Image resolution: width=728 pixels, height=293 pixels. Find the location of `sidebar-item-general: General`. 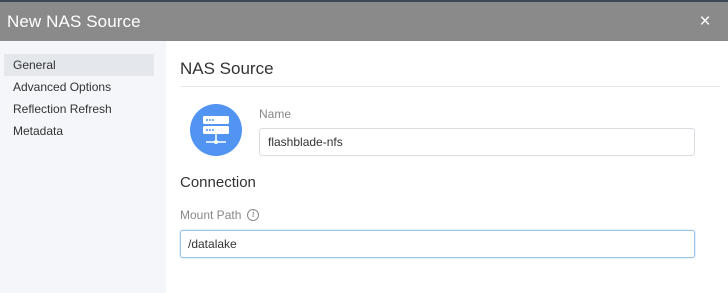

sidebar-item-general: General is located at coordinates (79, 65).